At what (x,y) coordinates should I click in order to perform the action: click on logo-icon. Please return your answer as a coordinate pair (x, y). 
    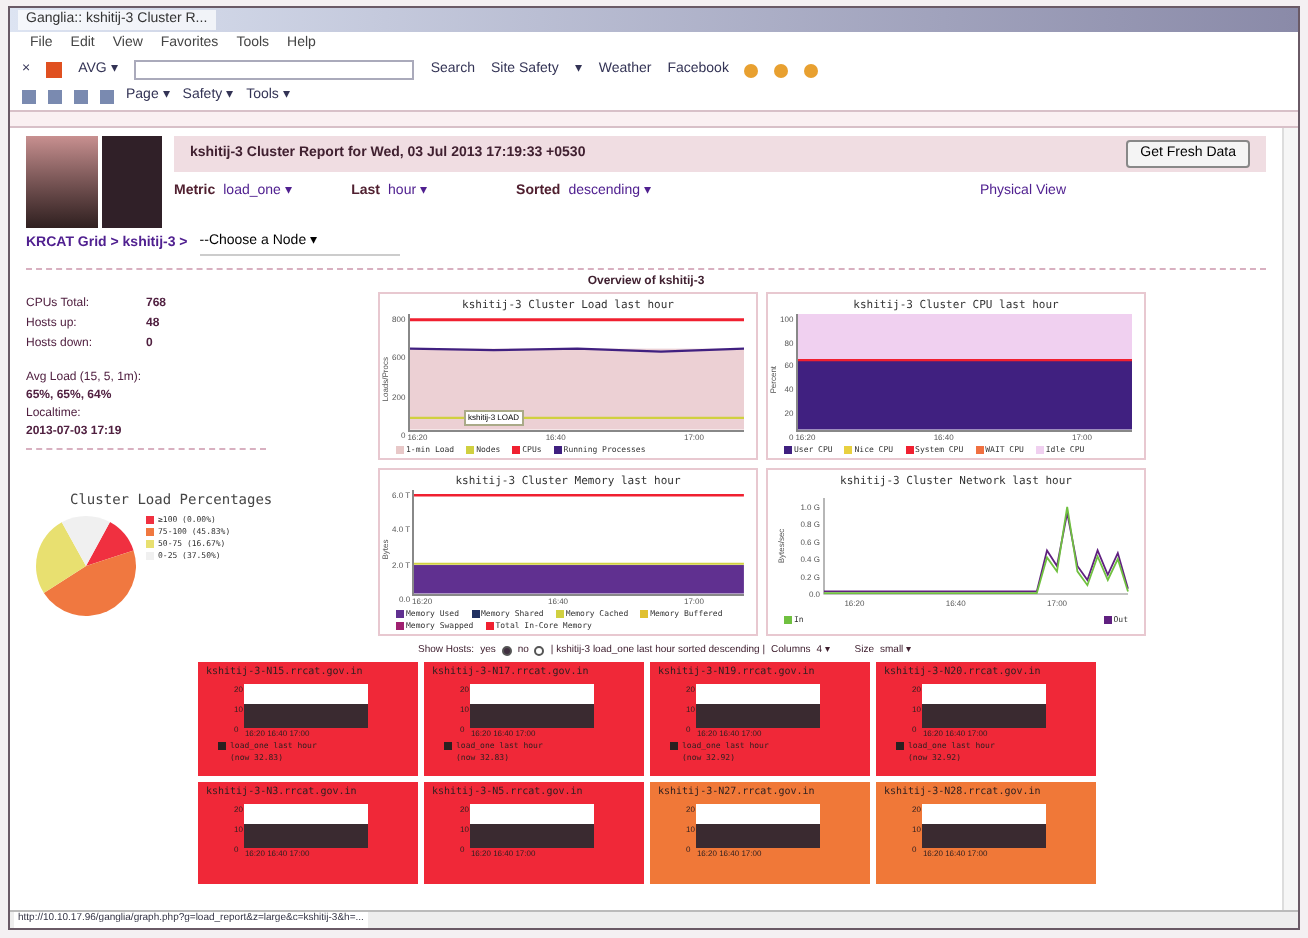
    Looking at the image, I should click on (96, 182).